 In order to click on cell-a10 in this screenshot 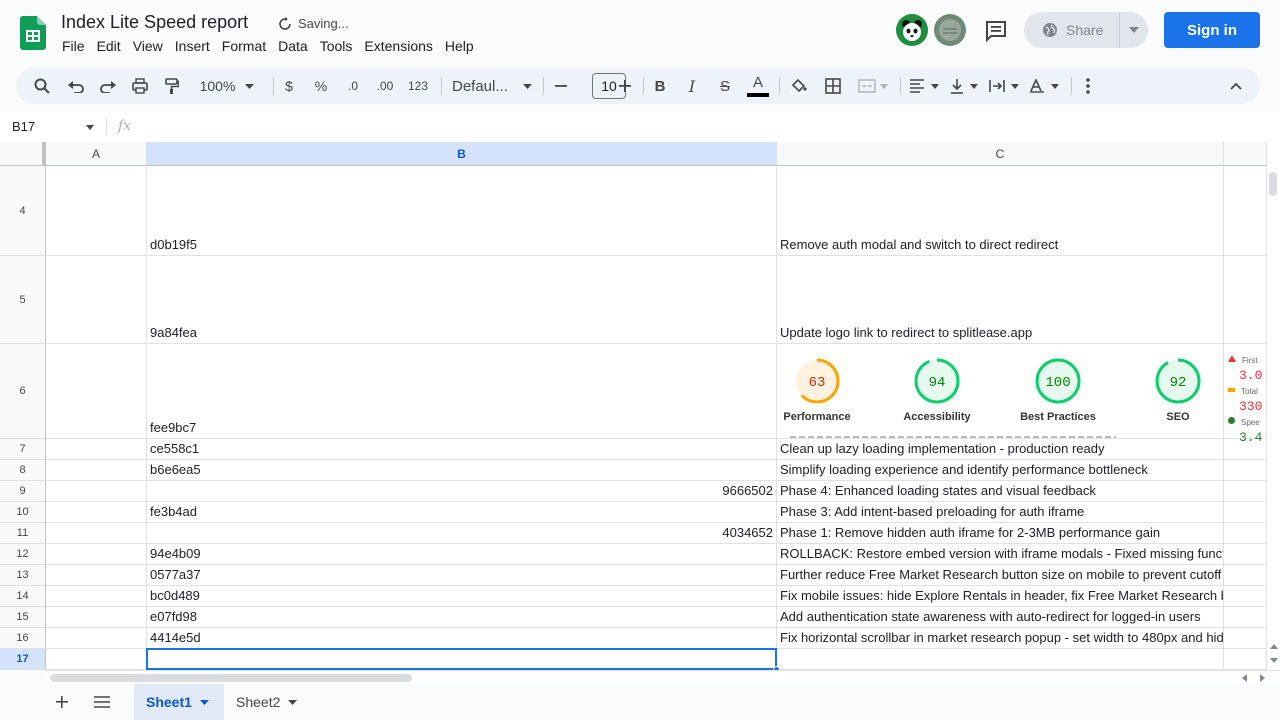, I will do `click(96, 512)`.